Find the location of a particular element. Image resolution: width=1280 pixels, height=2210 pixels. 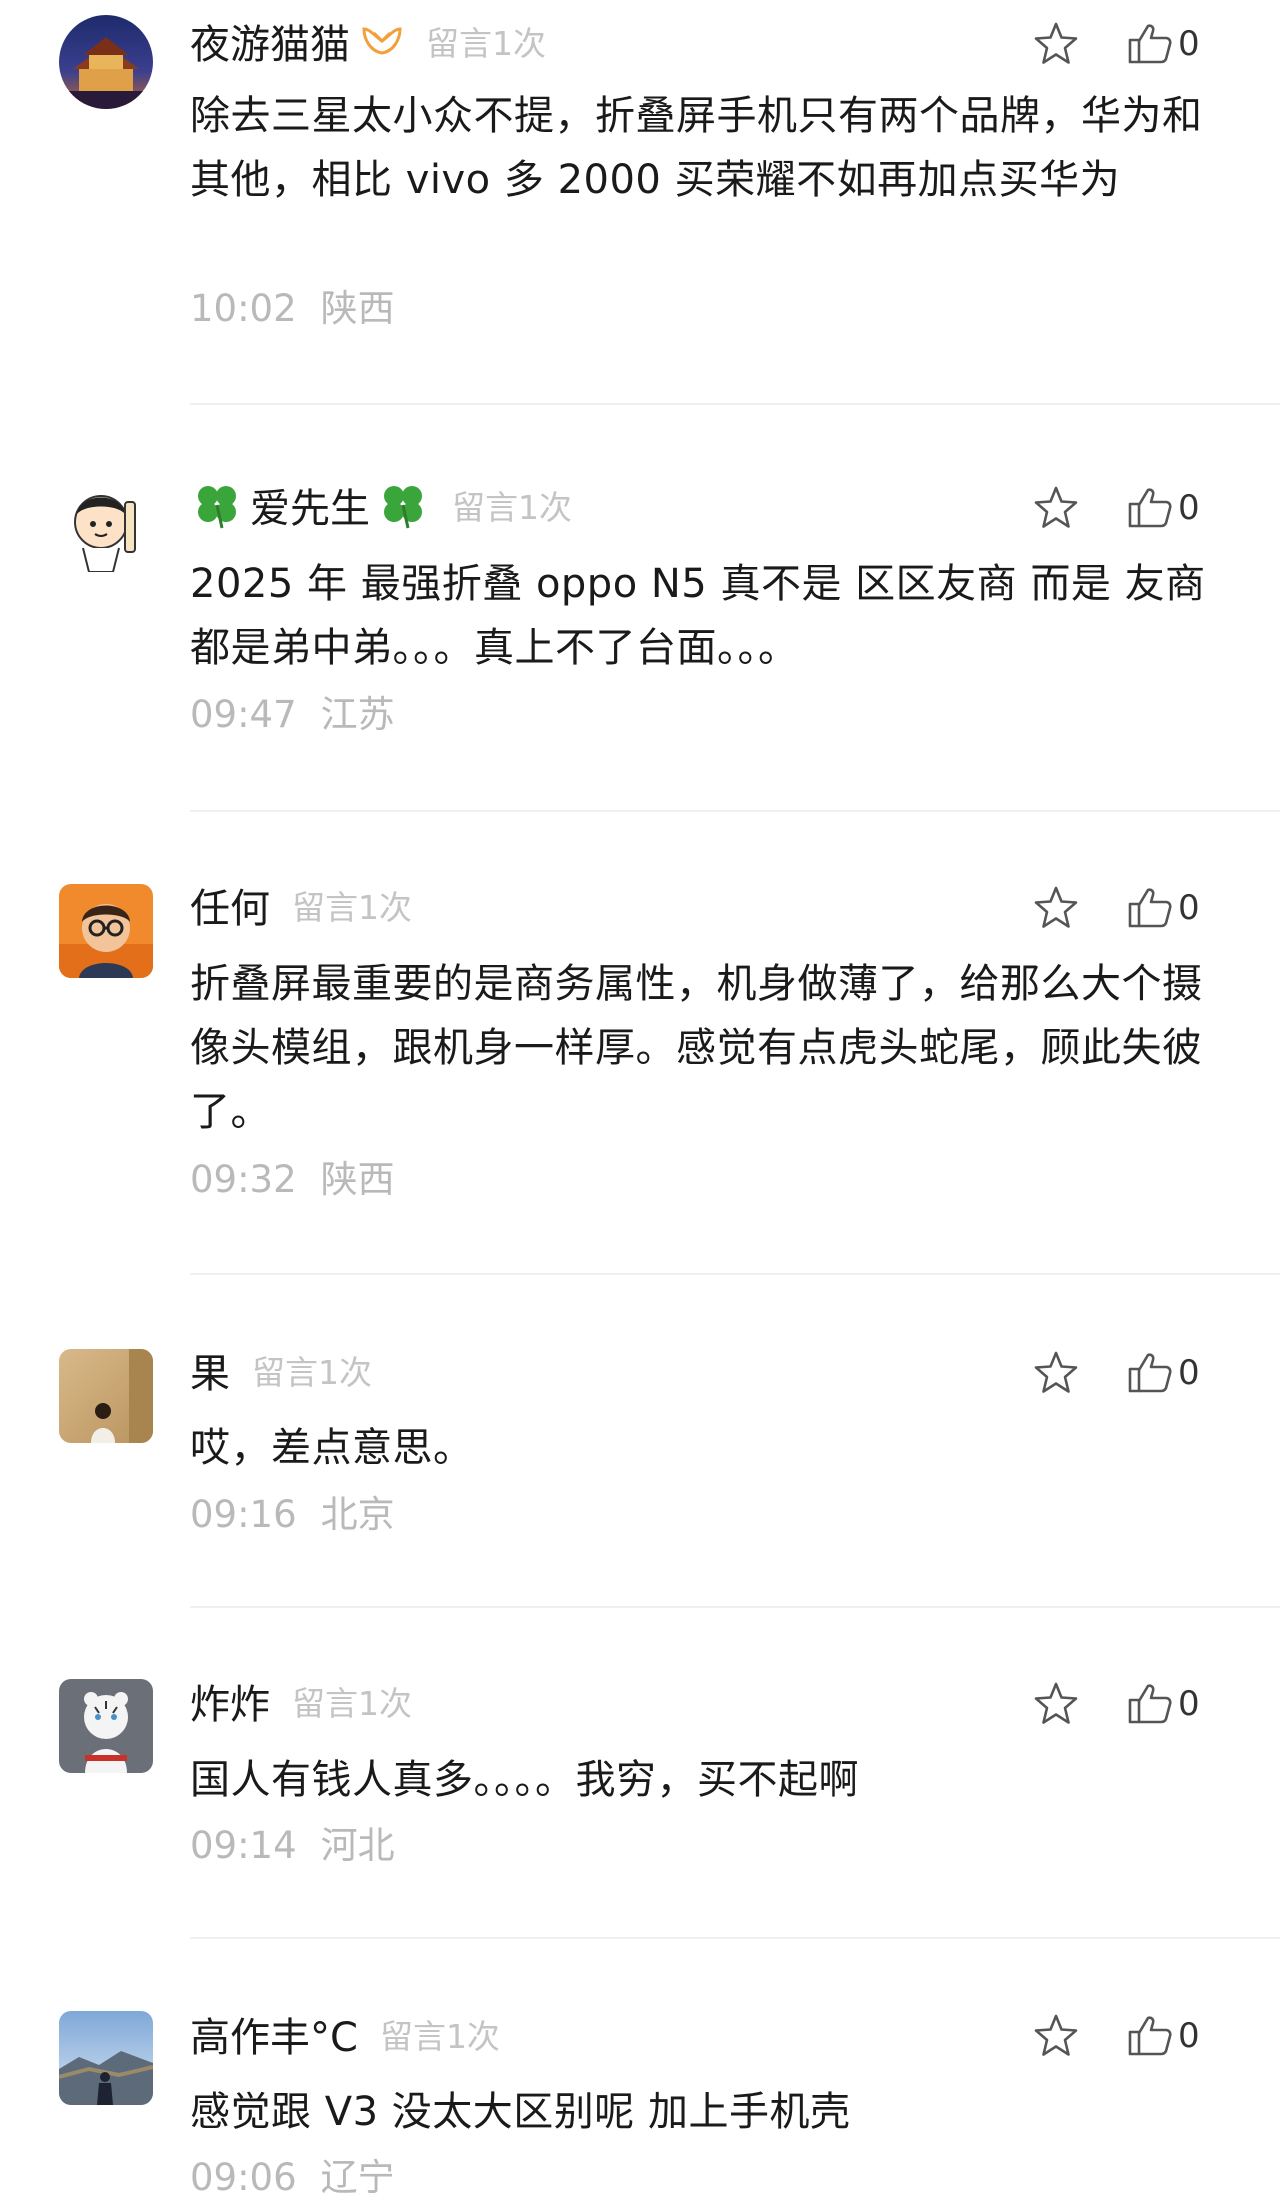

comment-meta: 09:14 河北 is located at coordinates (292, 1842).